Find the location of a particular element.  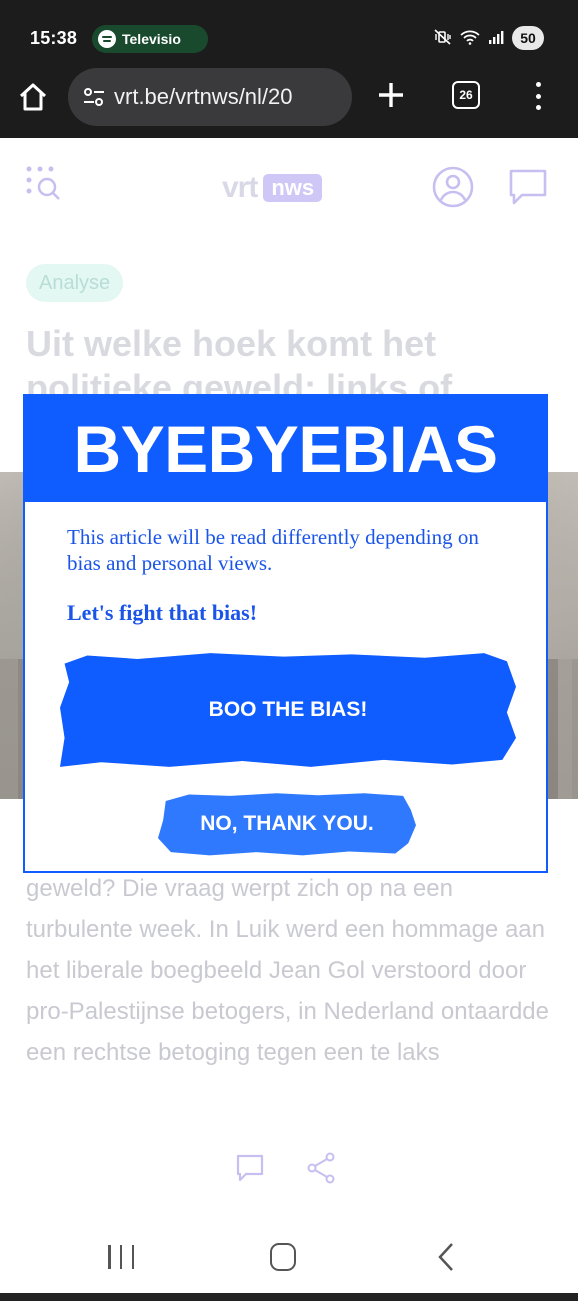

status-icons: 50 is located at coordinates (489, 38).